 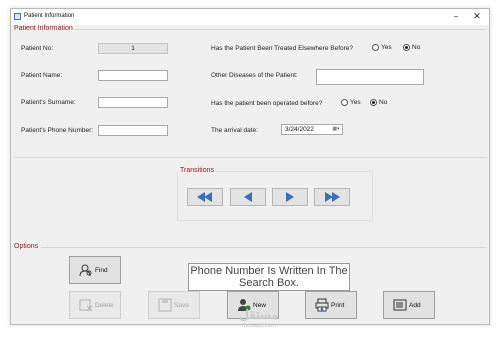 What do you see at coordinates (375, 47) in the screenshot?
I see `treated-yes-radio` at bounding box center [375, 47].